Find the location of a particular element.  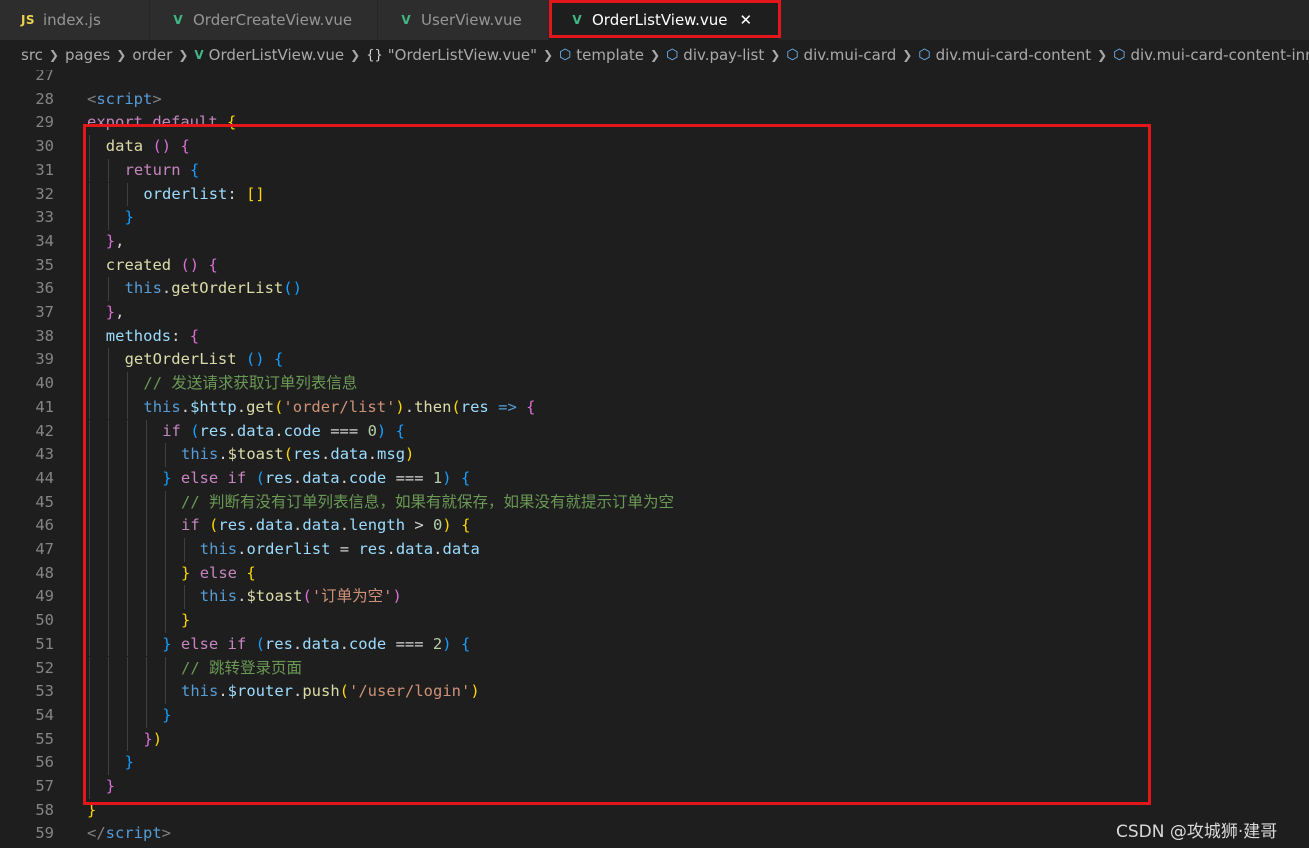

line-number: 43 is located at coordinates (44, 454).